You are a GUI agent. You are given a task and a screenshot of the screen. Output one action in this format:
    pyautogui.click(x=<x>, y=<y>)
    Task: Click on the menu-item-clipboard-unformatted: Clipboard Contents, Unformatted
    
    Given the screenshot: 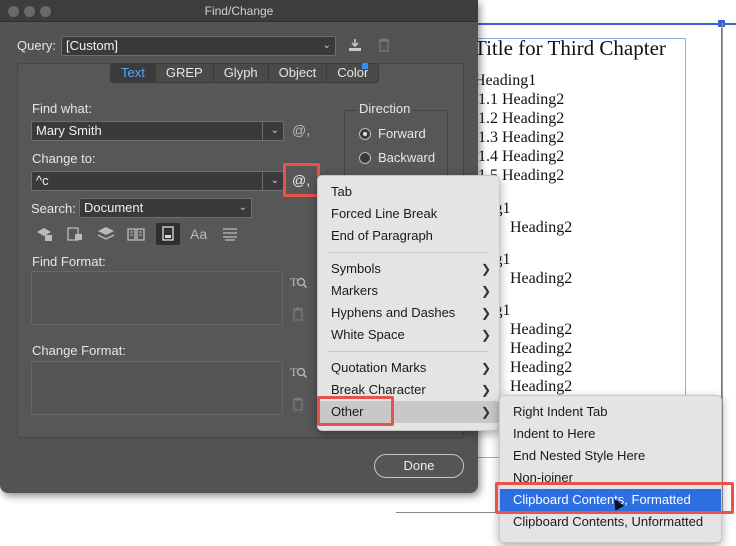 What is the action you would take?
    pyautogui.click(x=610, y=522)
    